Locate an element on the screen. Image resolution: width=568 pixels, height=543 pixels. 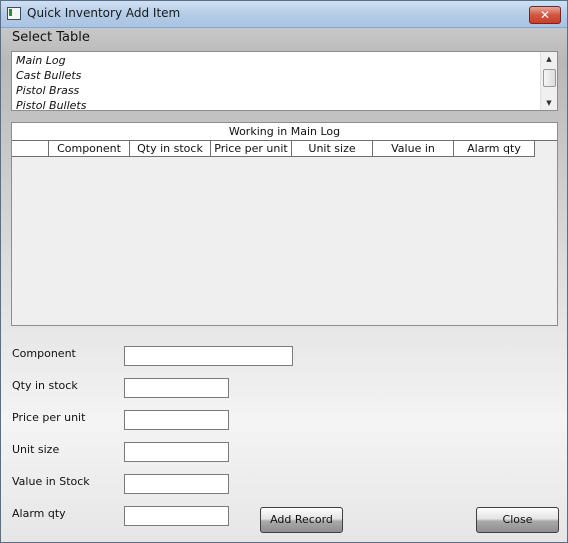
scroll-down-arrow-icon: ▼ is located at coordinates (549, 103).